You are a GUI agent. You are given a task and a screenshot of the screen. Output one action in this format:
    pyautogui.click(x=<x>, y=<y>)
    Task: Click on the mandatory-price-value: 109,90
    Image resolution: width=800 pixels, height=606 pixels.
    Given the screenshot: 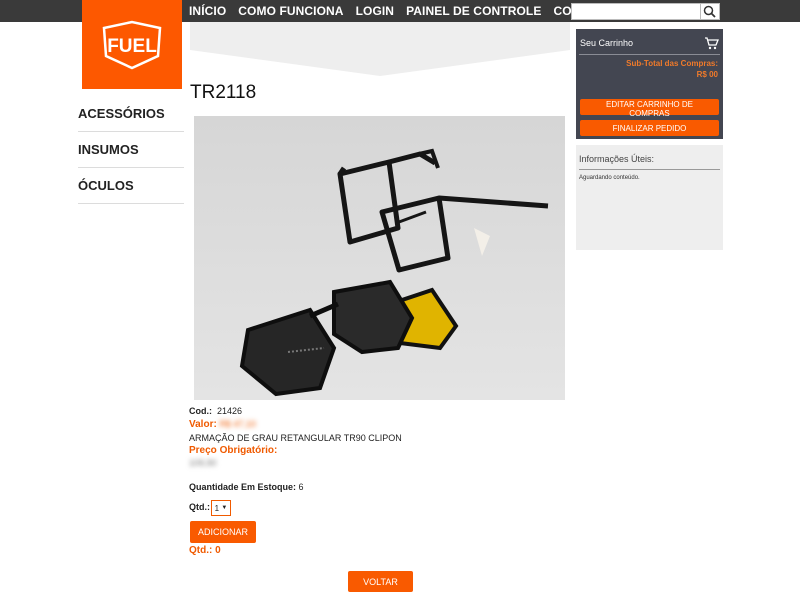 What is the action you would take?
    pyautogui.click(x=203, y=463)
    